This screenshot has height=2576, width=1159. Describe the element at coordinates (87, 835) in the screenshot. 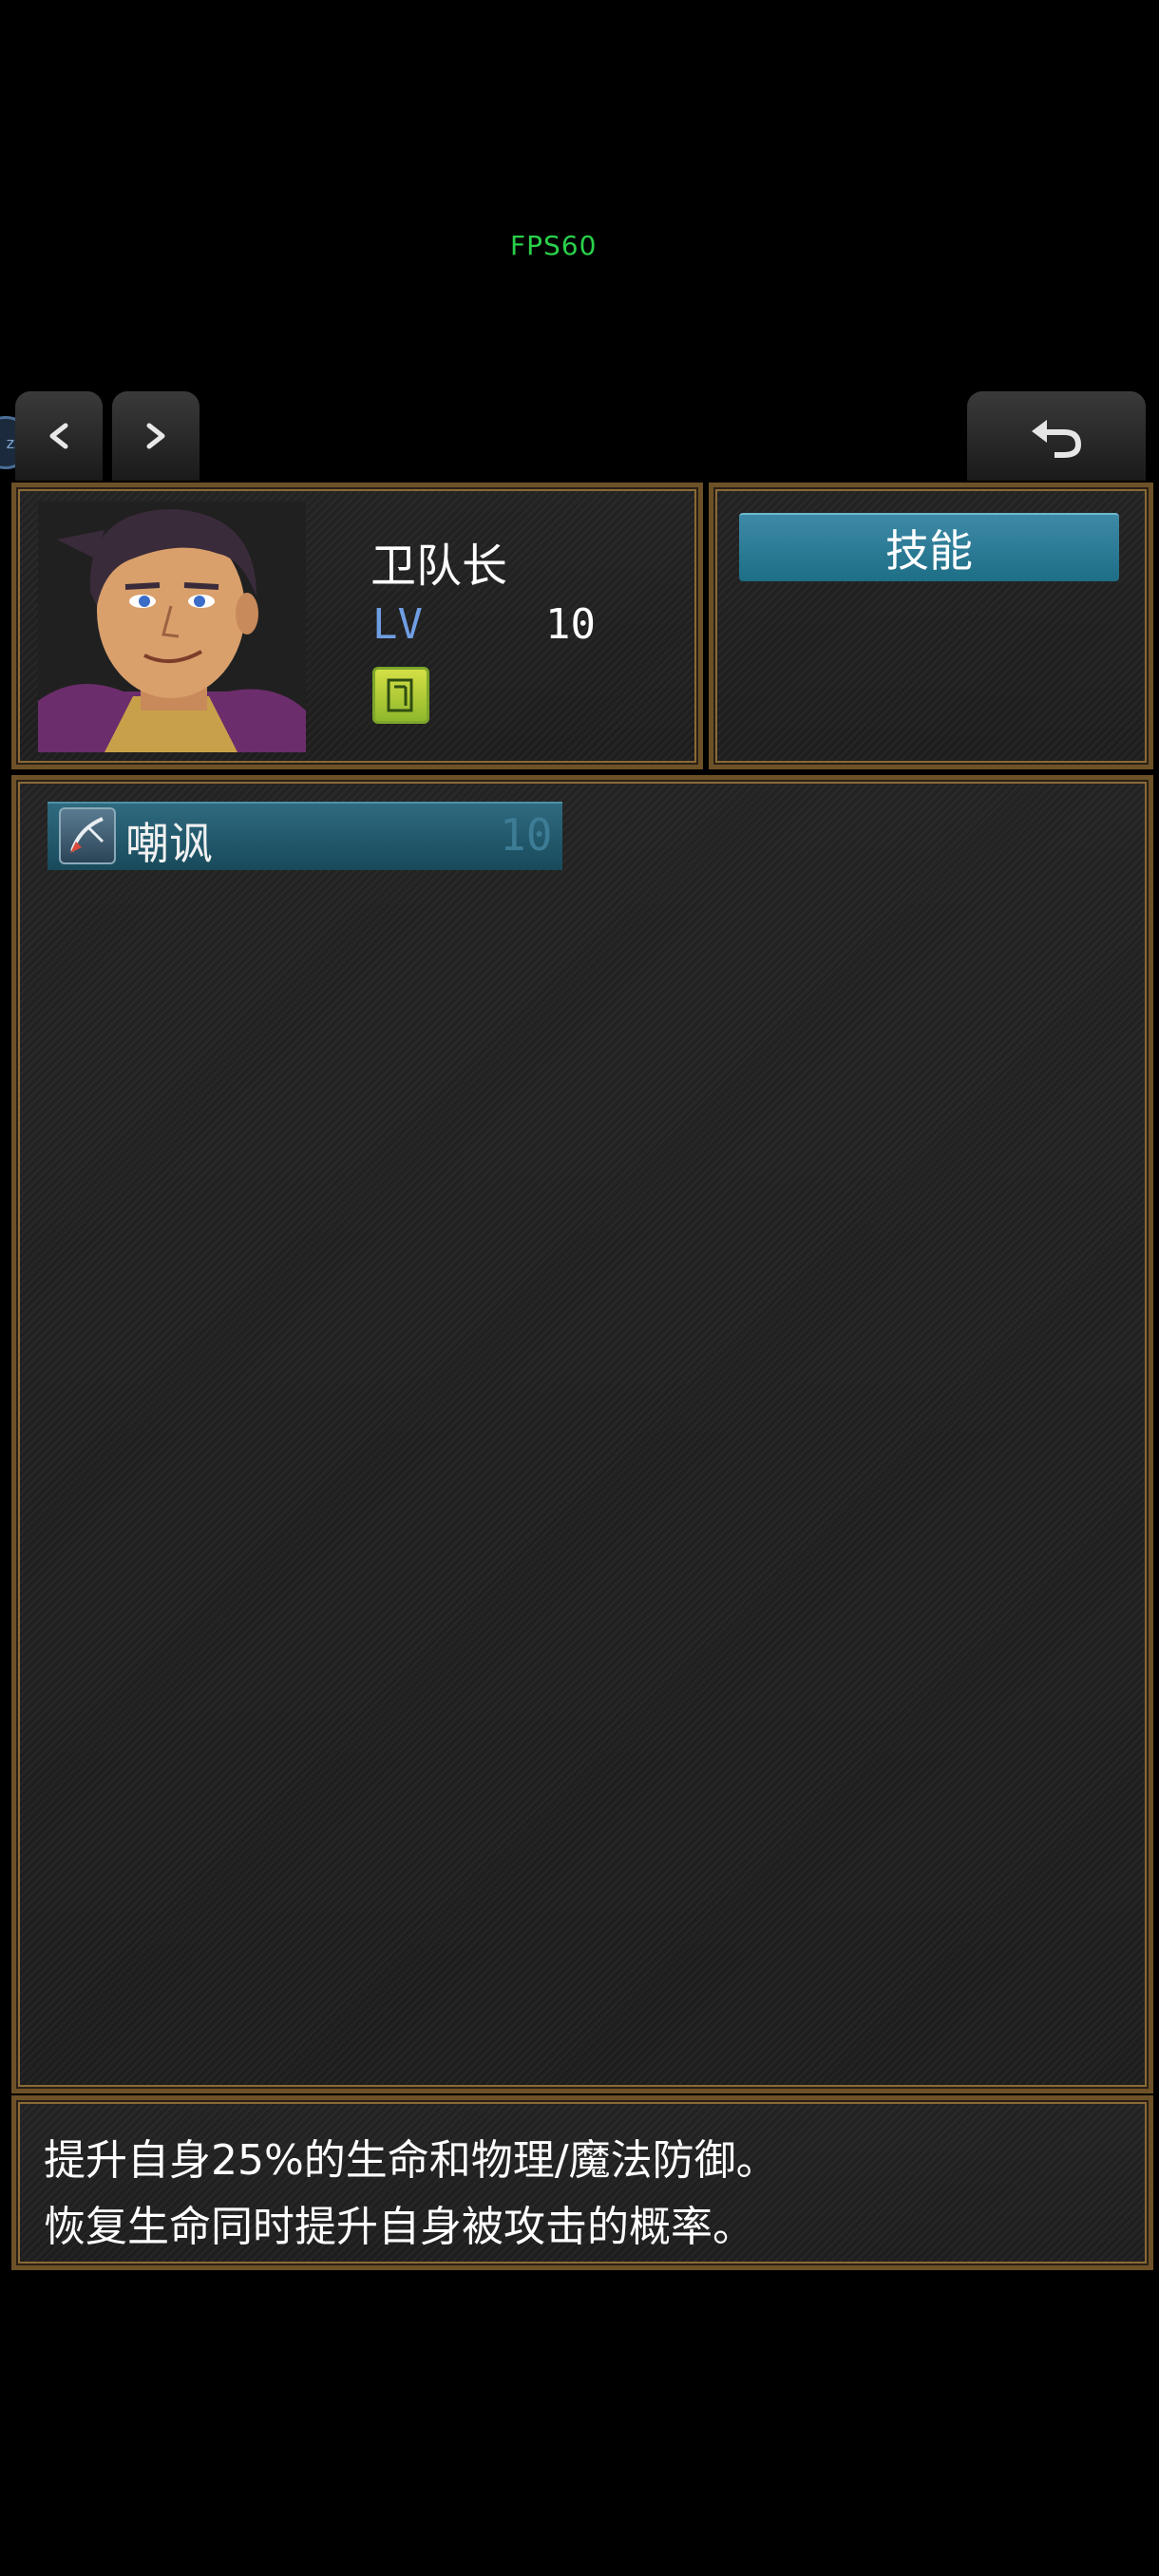

I see `taunt-skill-icon` at that location.